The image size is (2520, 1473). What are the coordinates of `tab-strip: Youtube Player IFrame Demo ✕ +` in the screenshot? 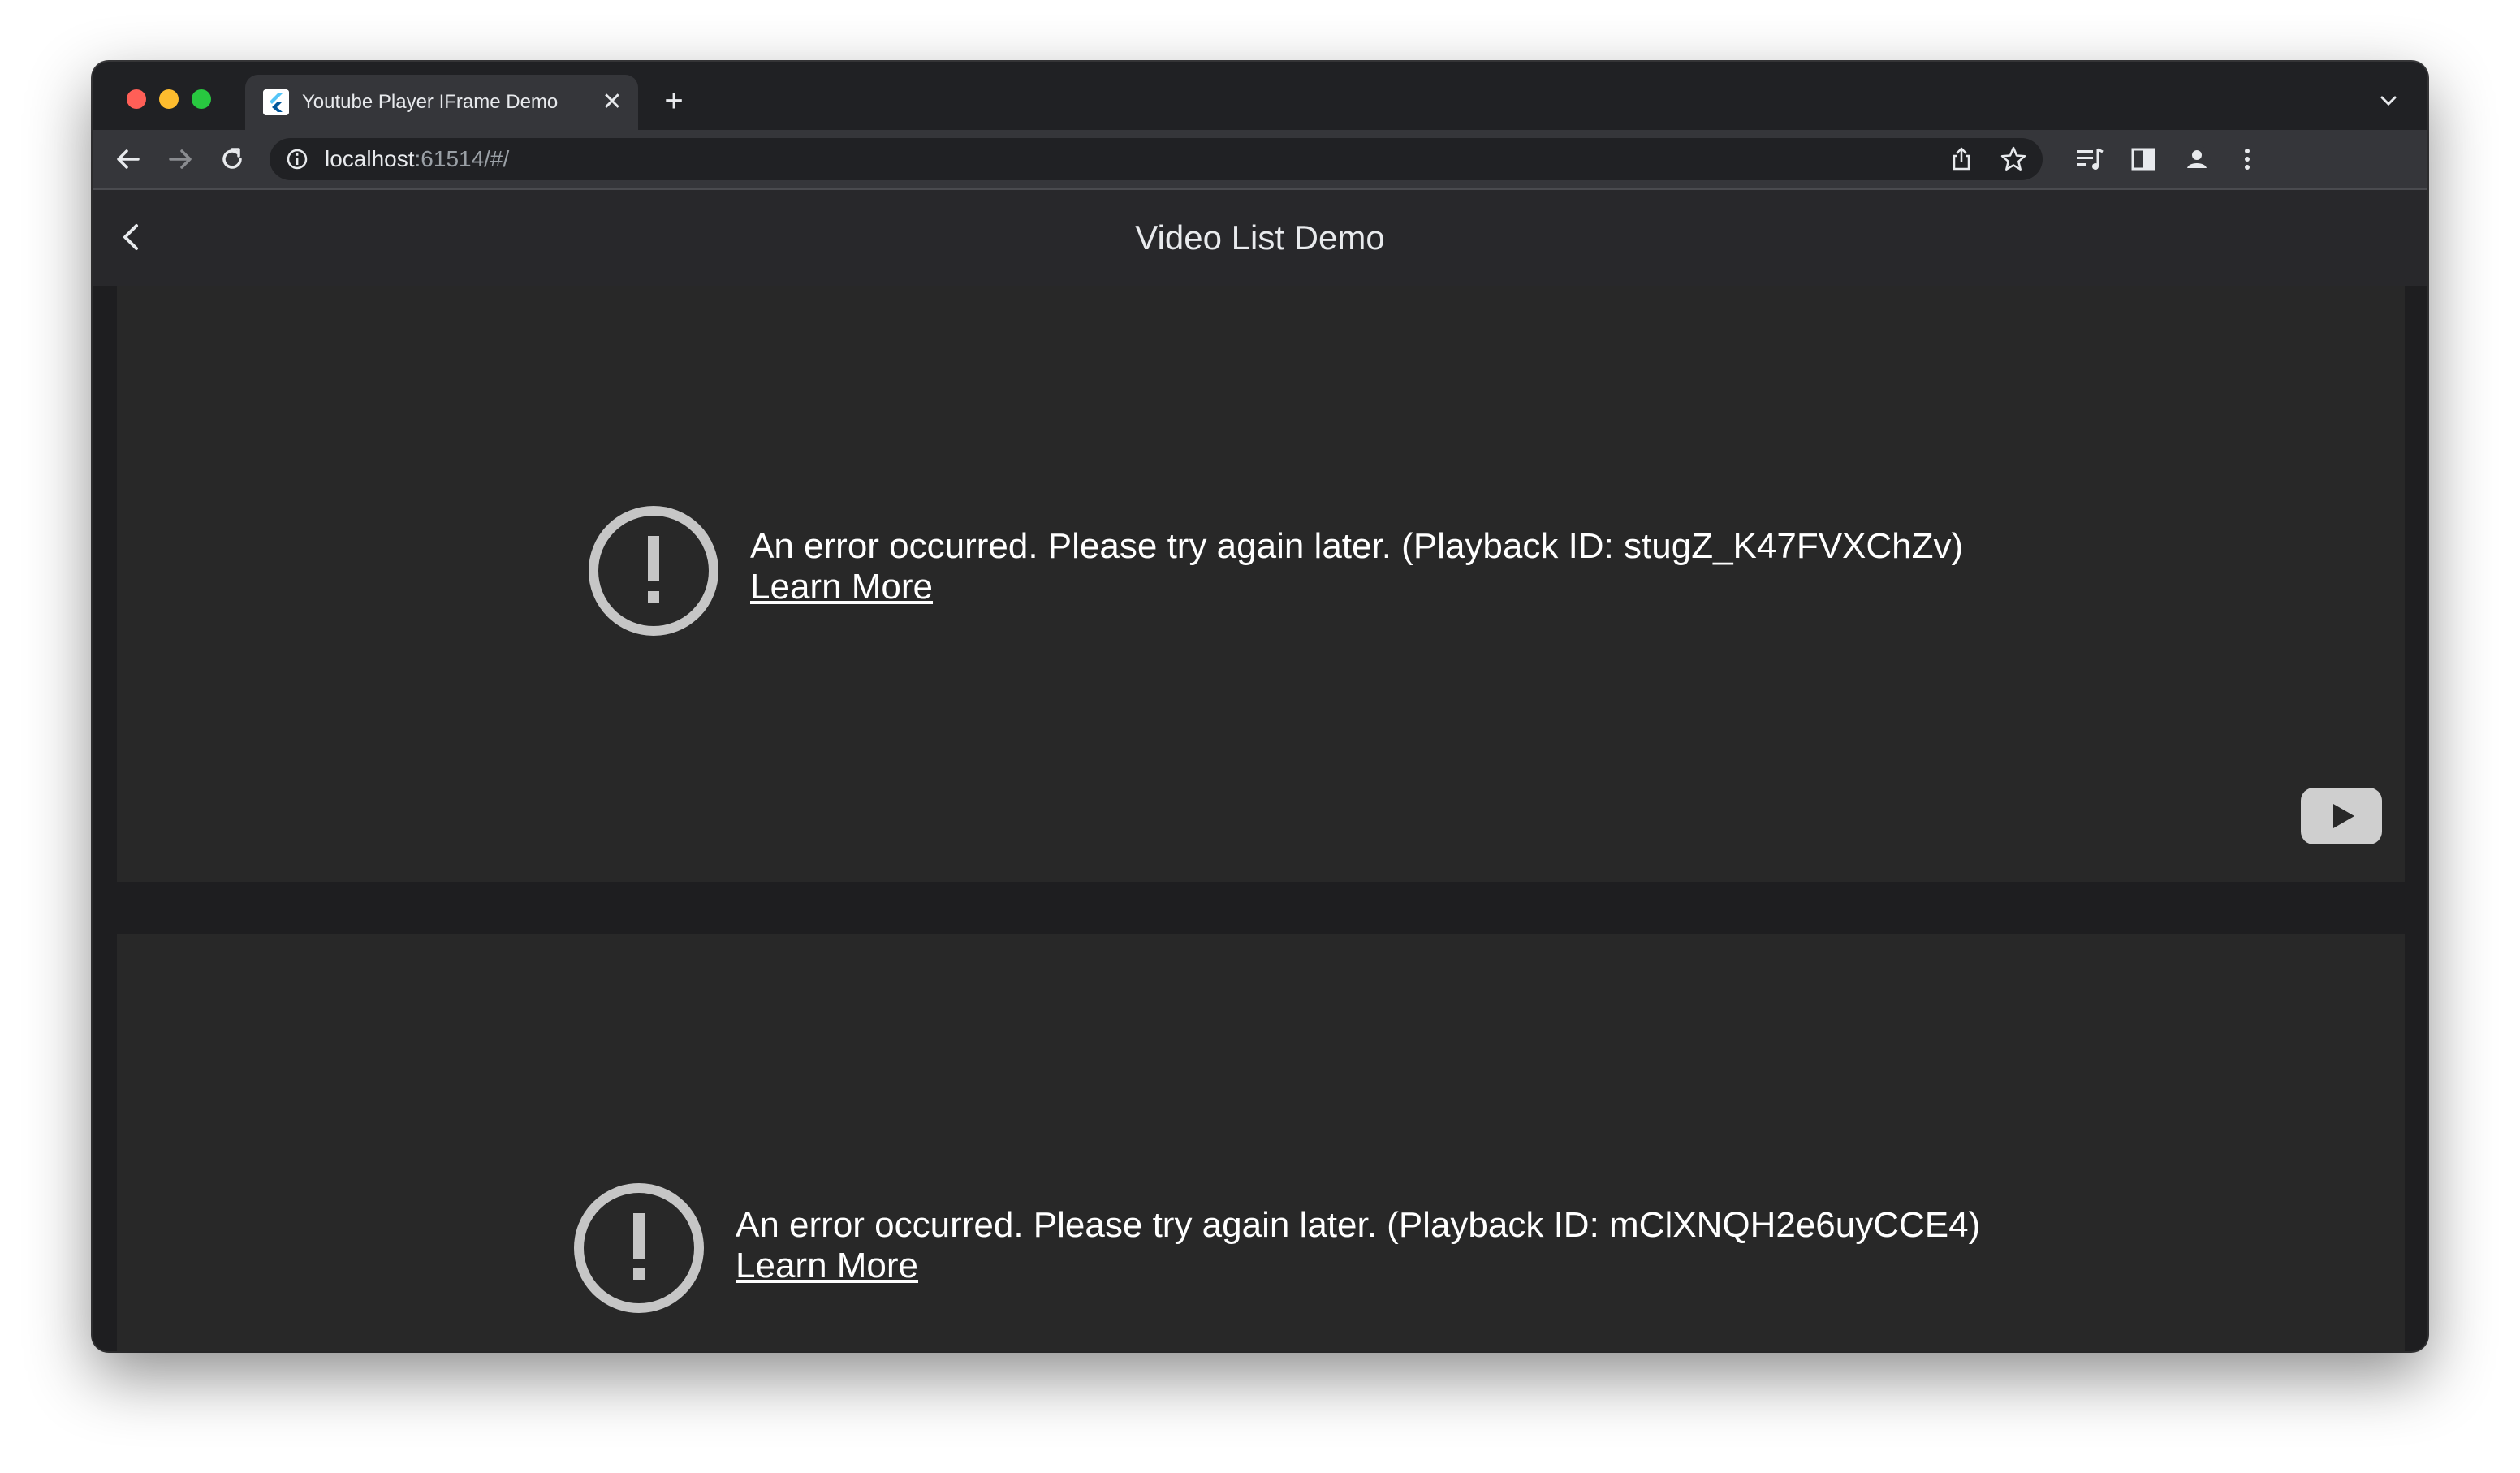 It's located at (1260, 96).